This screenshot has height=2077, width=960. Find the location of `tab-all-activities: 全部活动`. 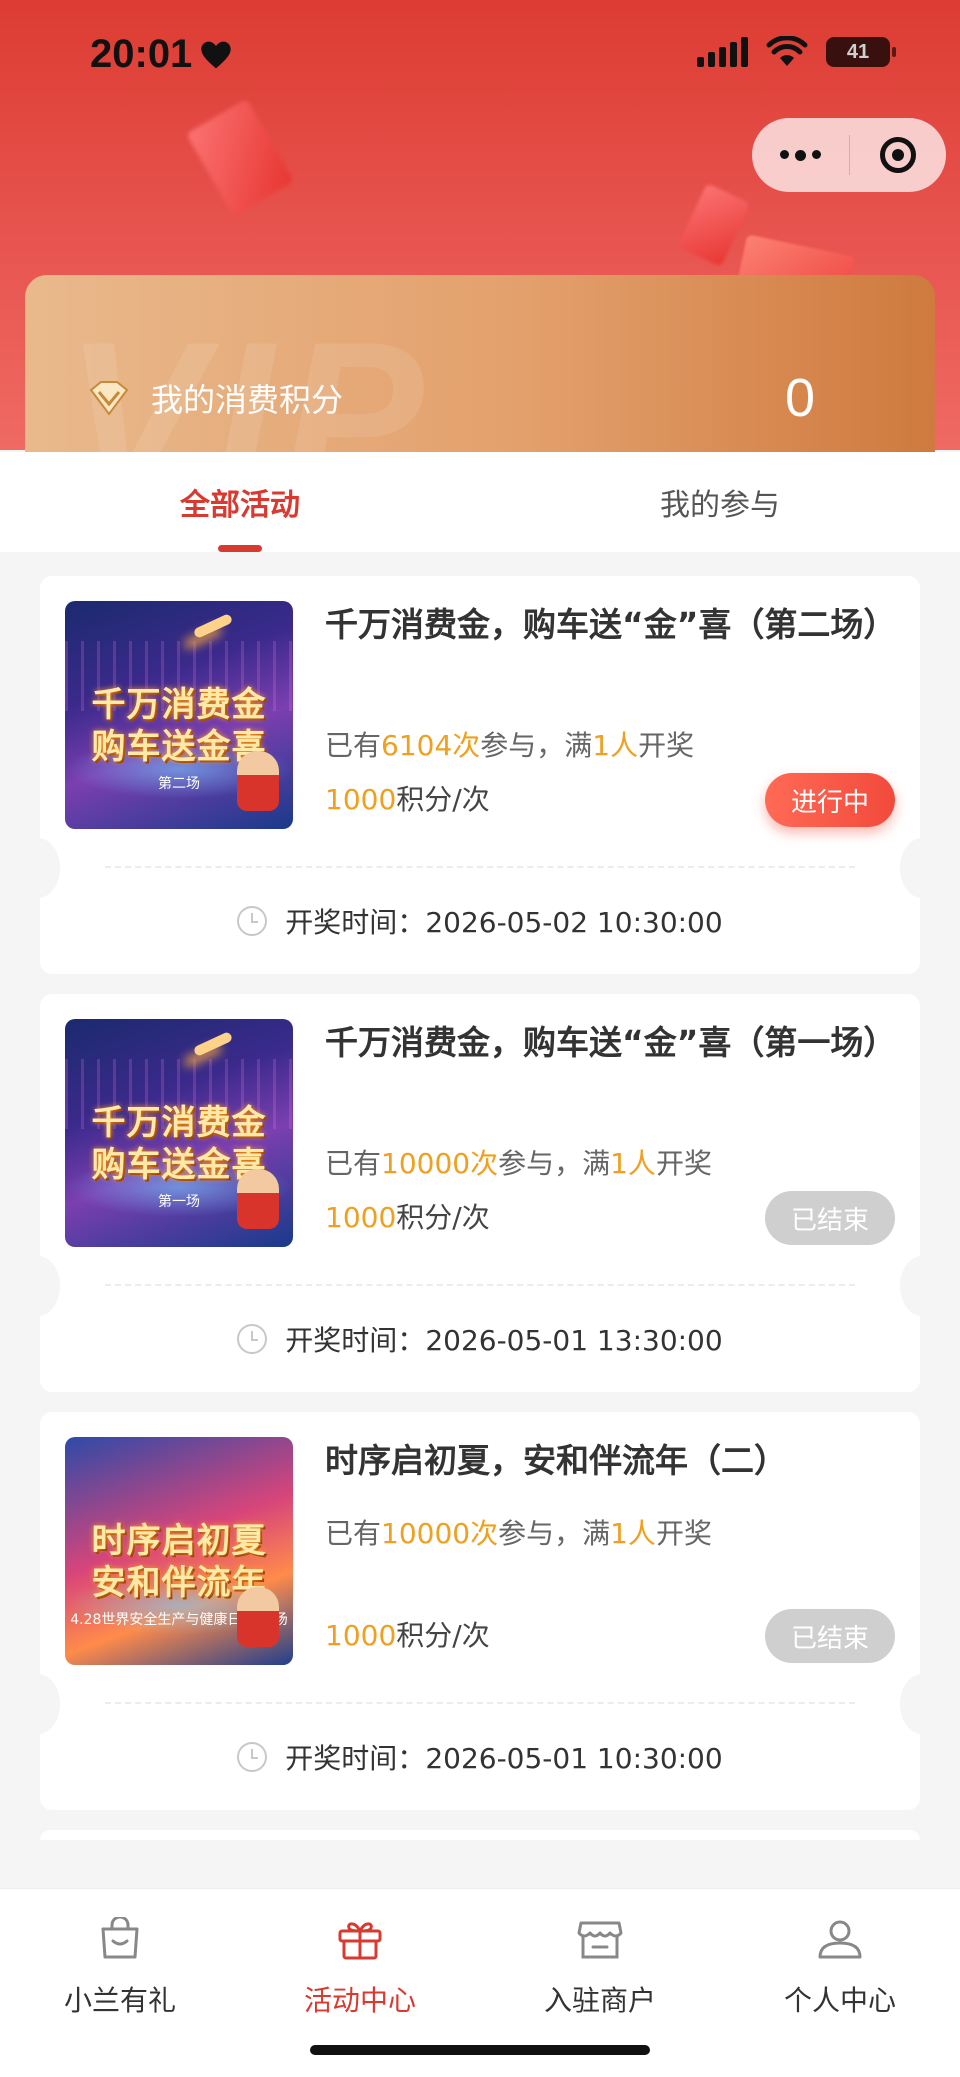

tab-all-activities: 全部活动 is located at coordinates (240, 502).